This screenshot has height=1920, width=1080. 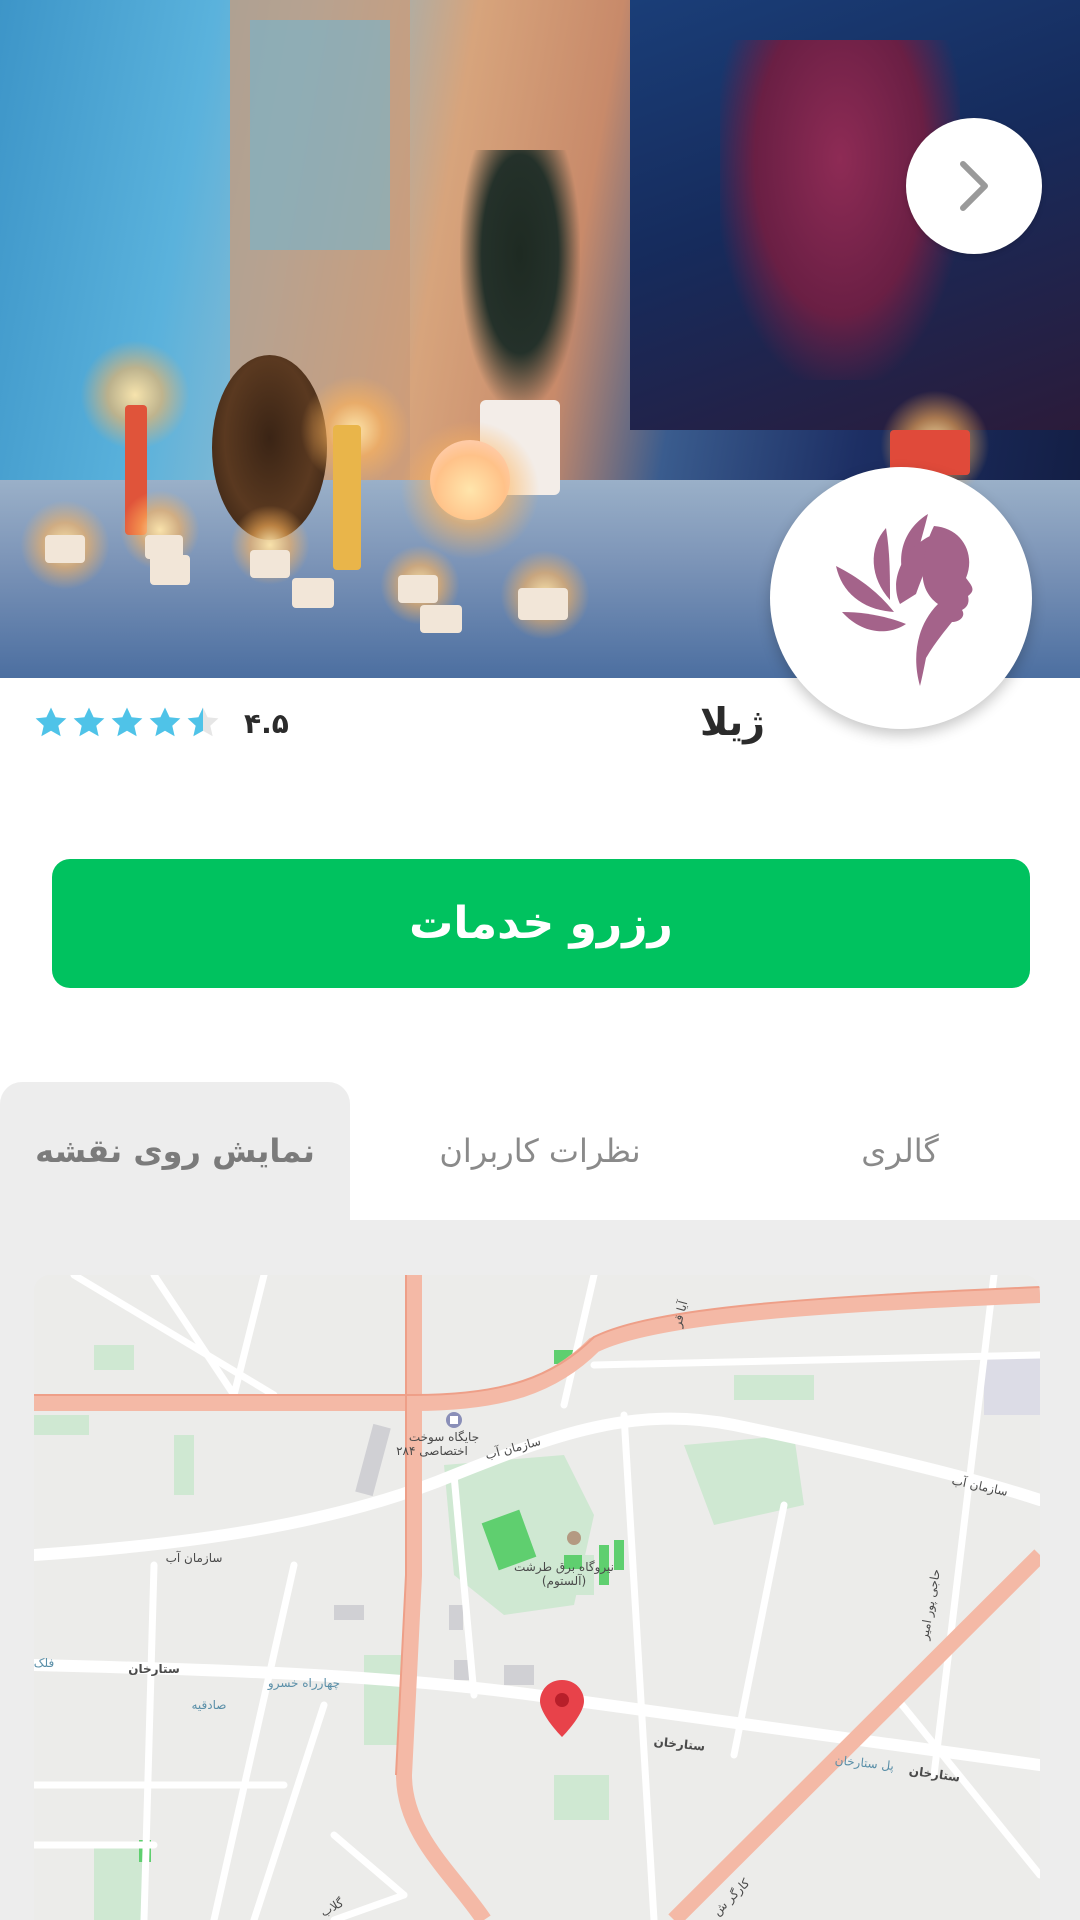 I want to click on woman-leaf-logo-icon, so click(x=904, y=600).